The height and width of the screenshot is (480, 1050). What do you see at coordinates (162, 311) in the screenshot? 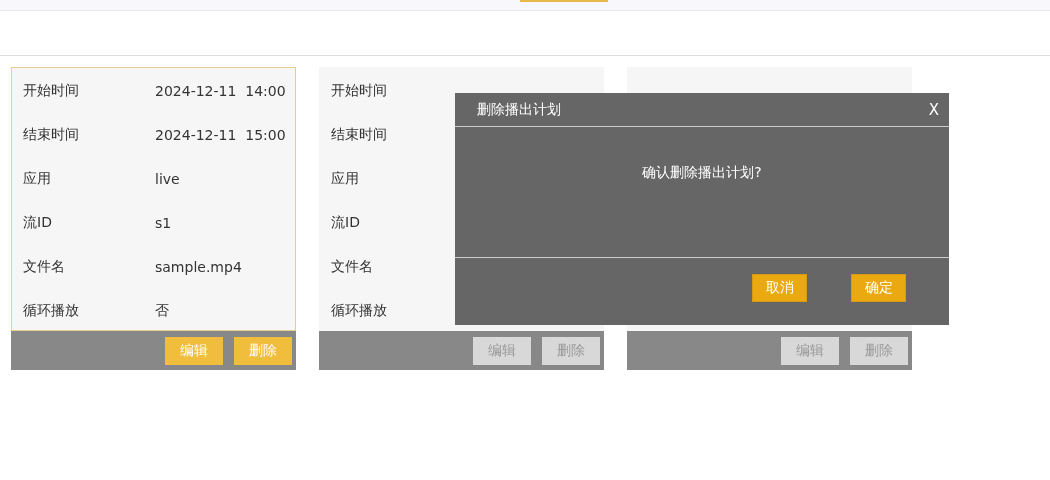
I see `field-value: 否` at bounding box center [162, 311].